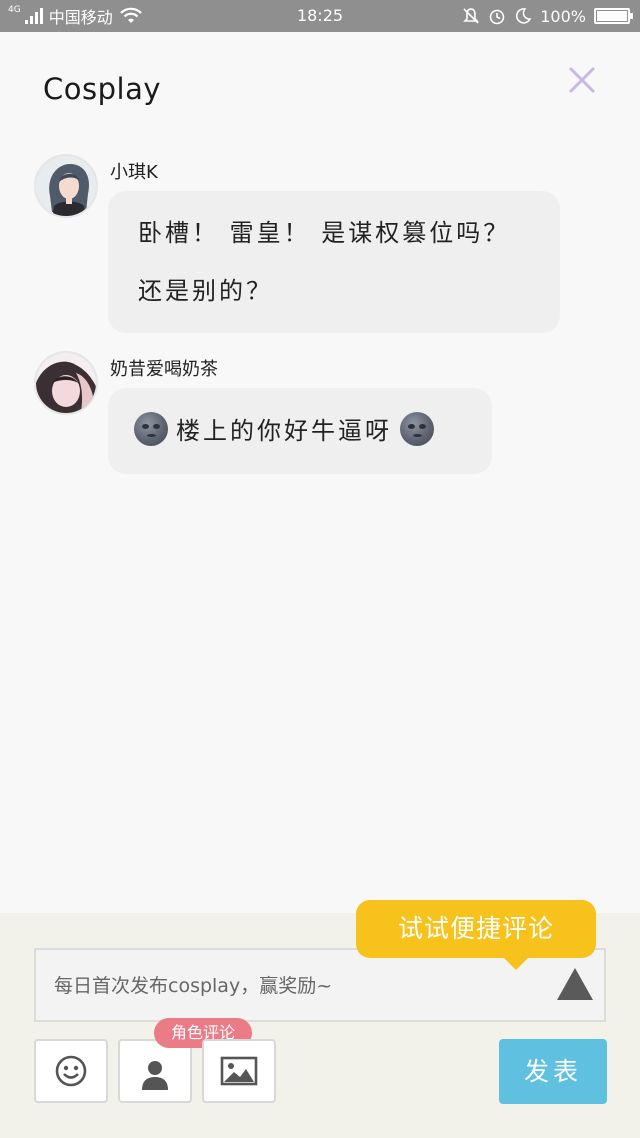 Image resolution: width=640 pixels, height=1138 pixels. What do you see at coordinates (613, 16) in the screenshot?
I see `battery-icon` at bounding box center [613, 16].